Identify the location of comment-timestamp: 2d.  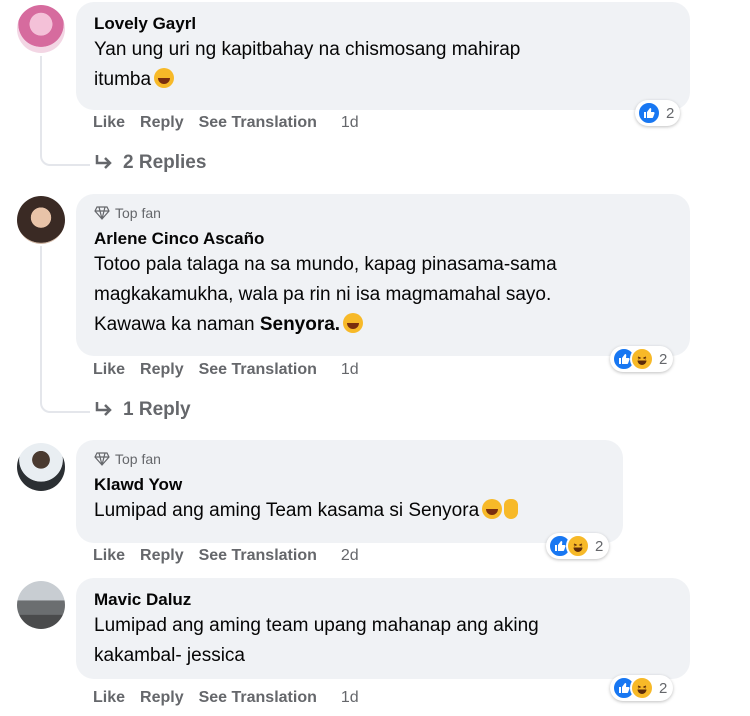
(350, 556).